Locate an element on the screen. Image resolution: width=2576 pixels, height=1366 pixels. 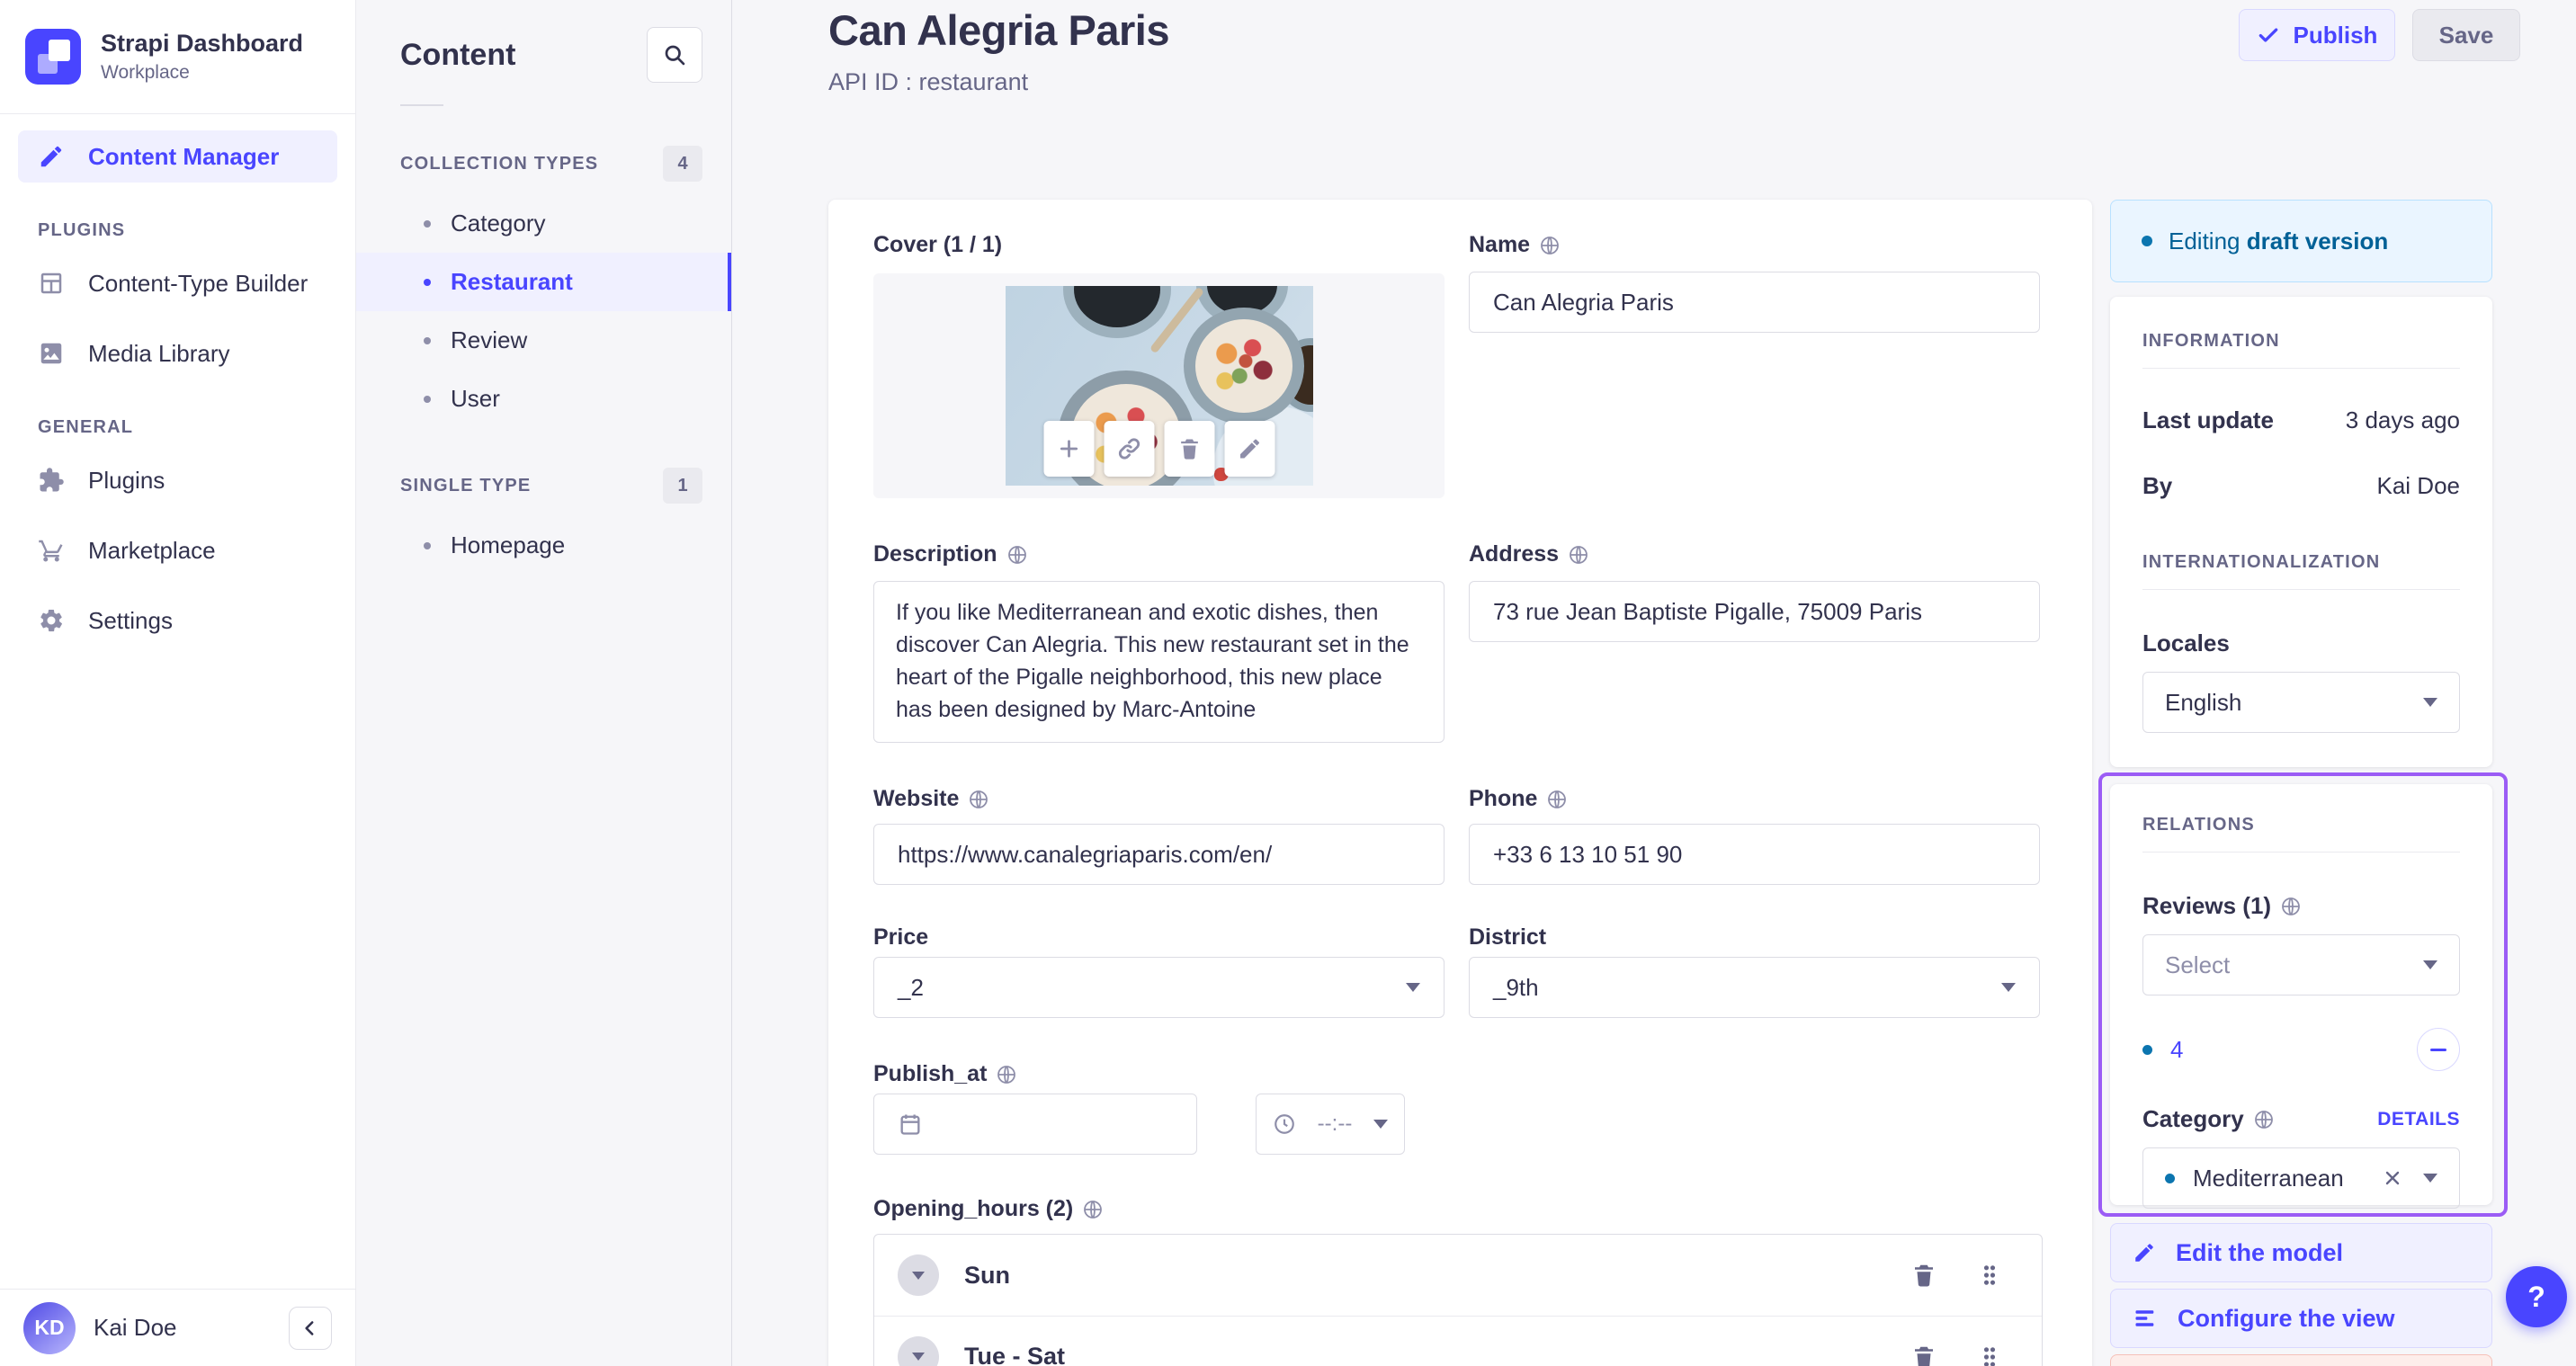
nav-section-plugins: PLUGINS is located at coordinates (82, 230).